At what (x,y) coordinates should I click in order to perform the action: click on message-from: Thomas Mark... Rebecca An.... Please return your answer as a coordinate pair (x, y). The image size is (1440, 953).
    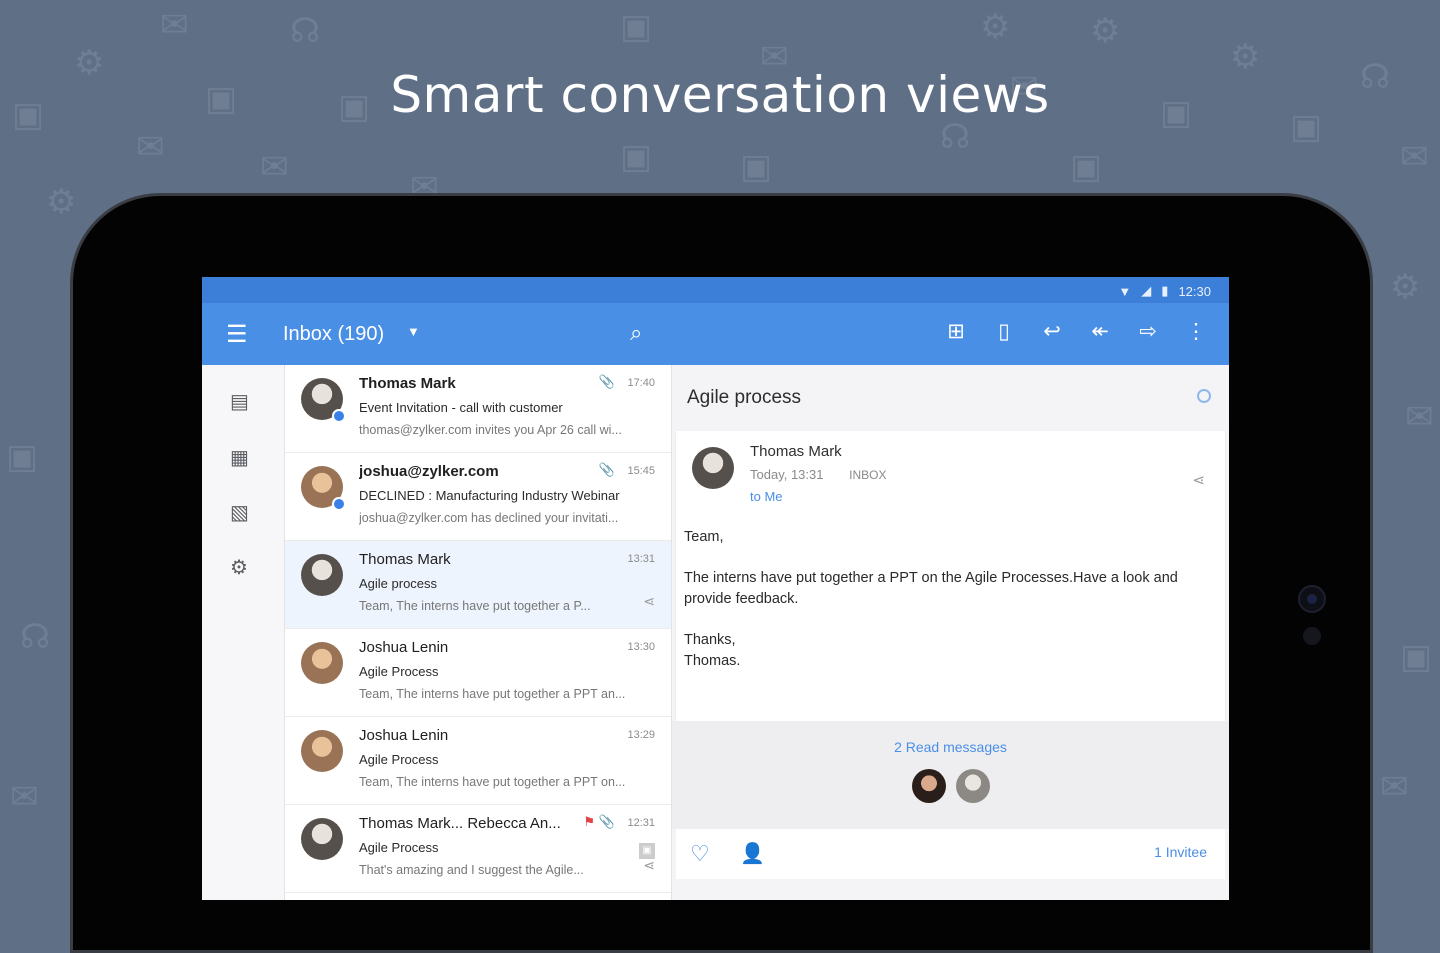
    Looking at the image, I should click on (460, 823).